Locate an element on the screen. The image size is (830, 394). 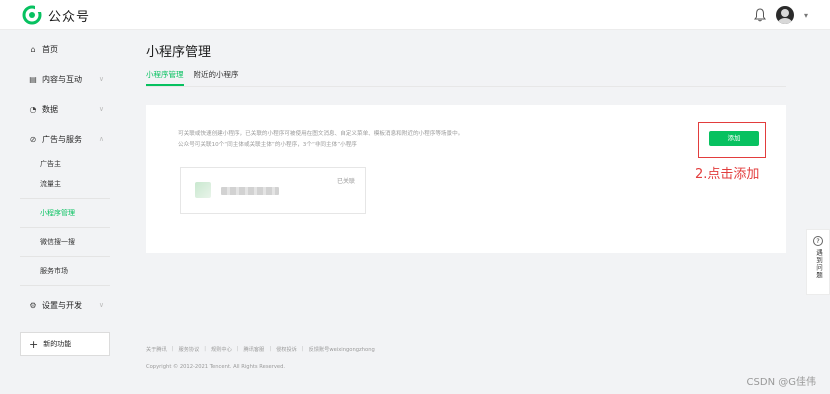
ad-icon: ⊘ is located at coordinates (33, 139).